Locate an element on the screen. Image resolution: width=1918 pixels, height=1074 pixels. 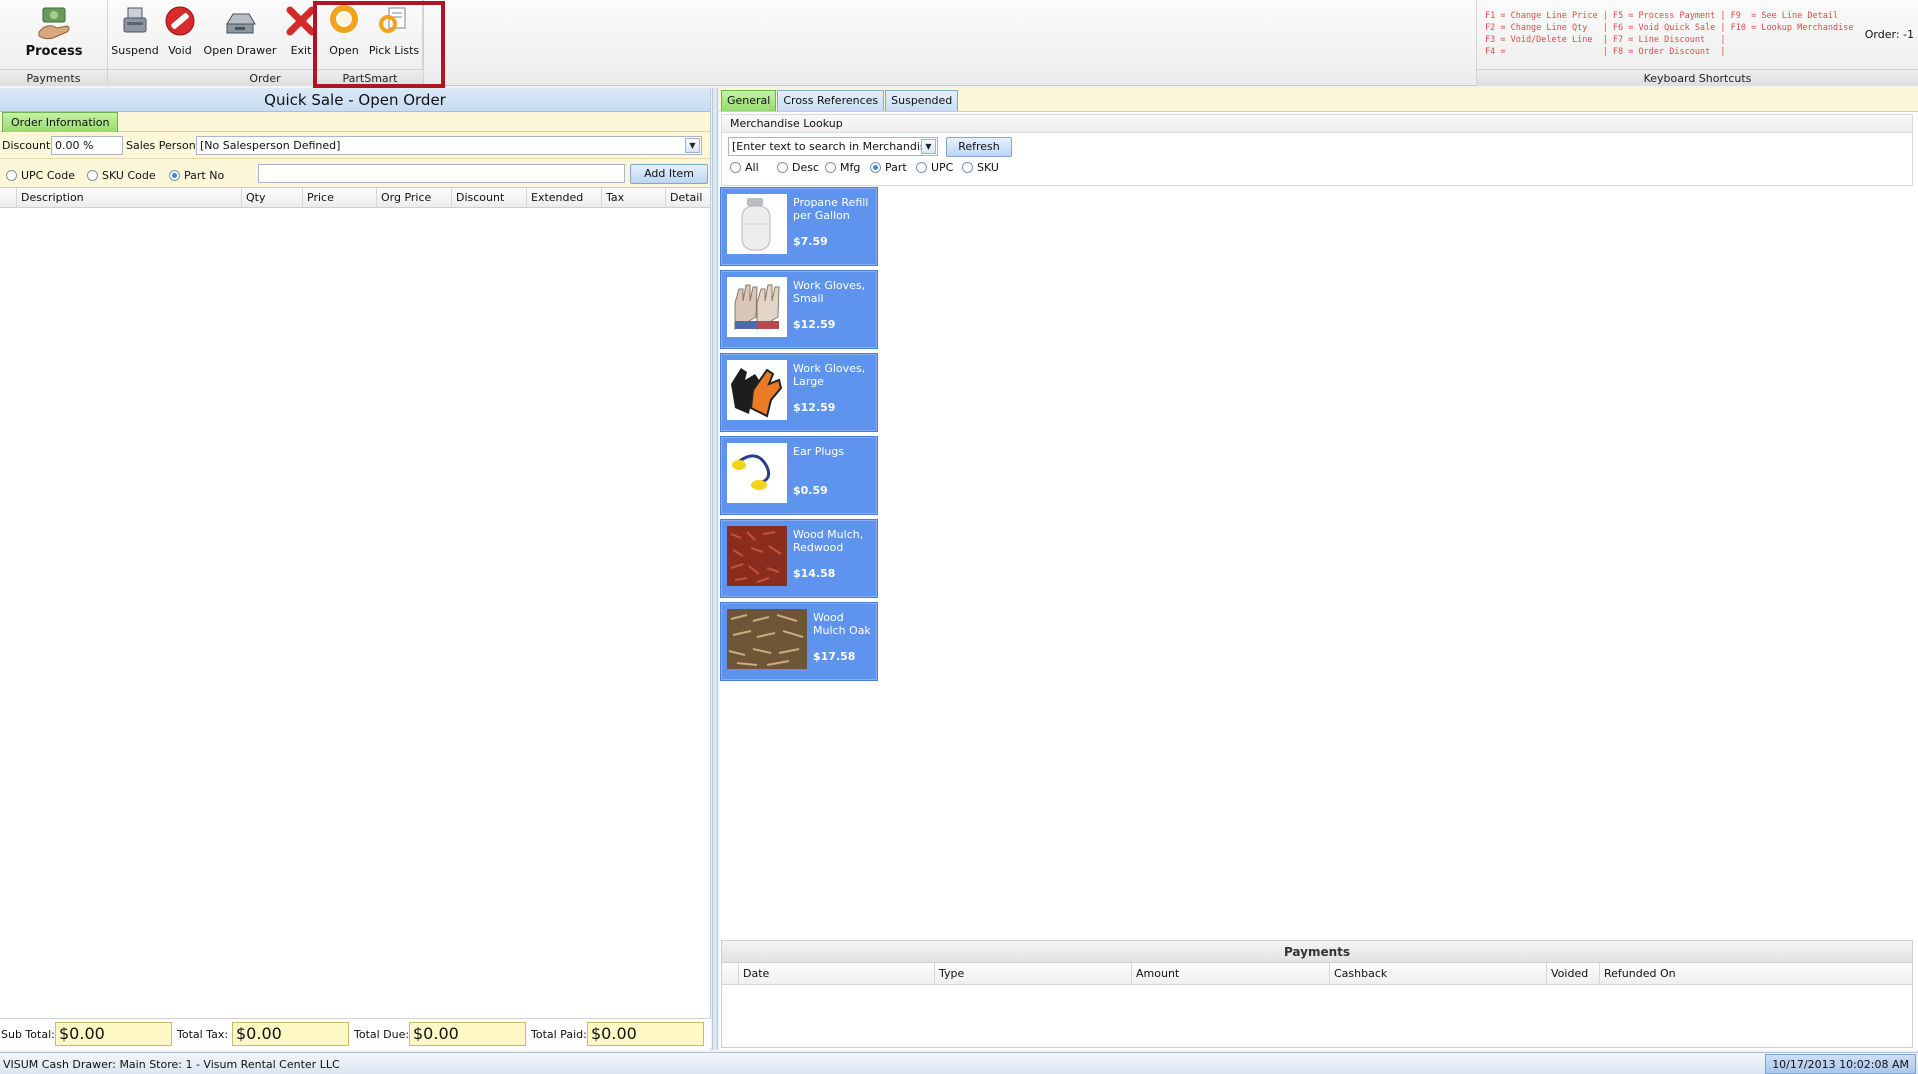
radio-sku-code: SKU Code is located at coordinates (121, 175).